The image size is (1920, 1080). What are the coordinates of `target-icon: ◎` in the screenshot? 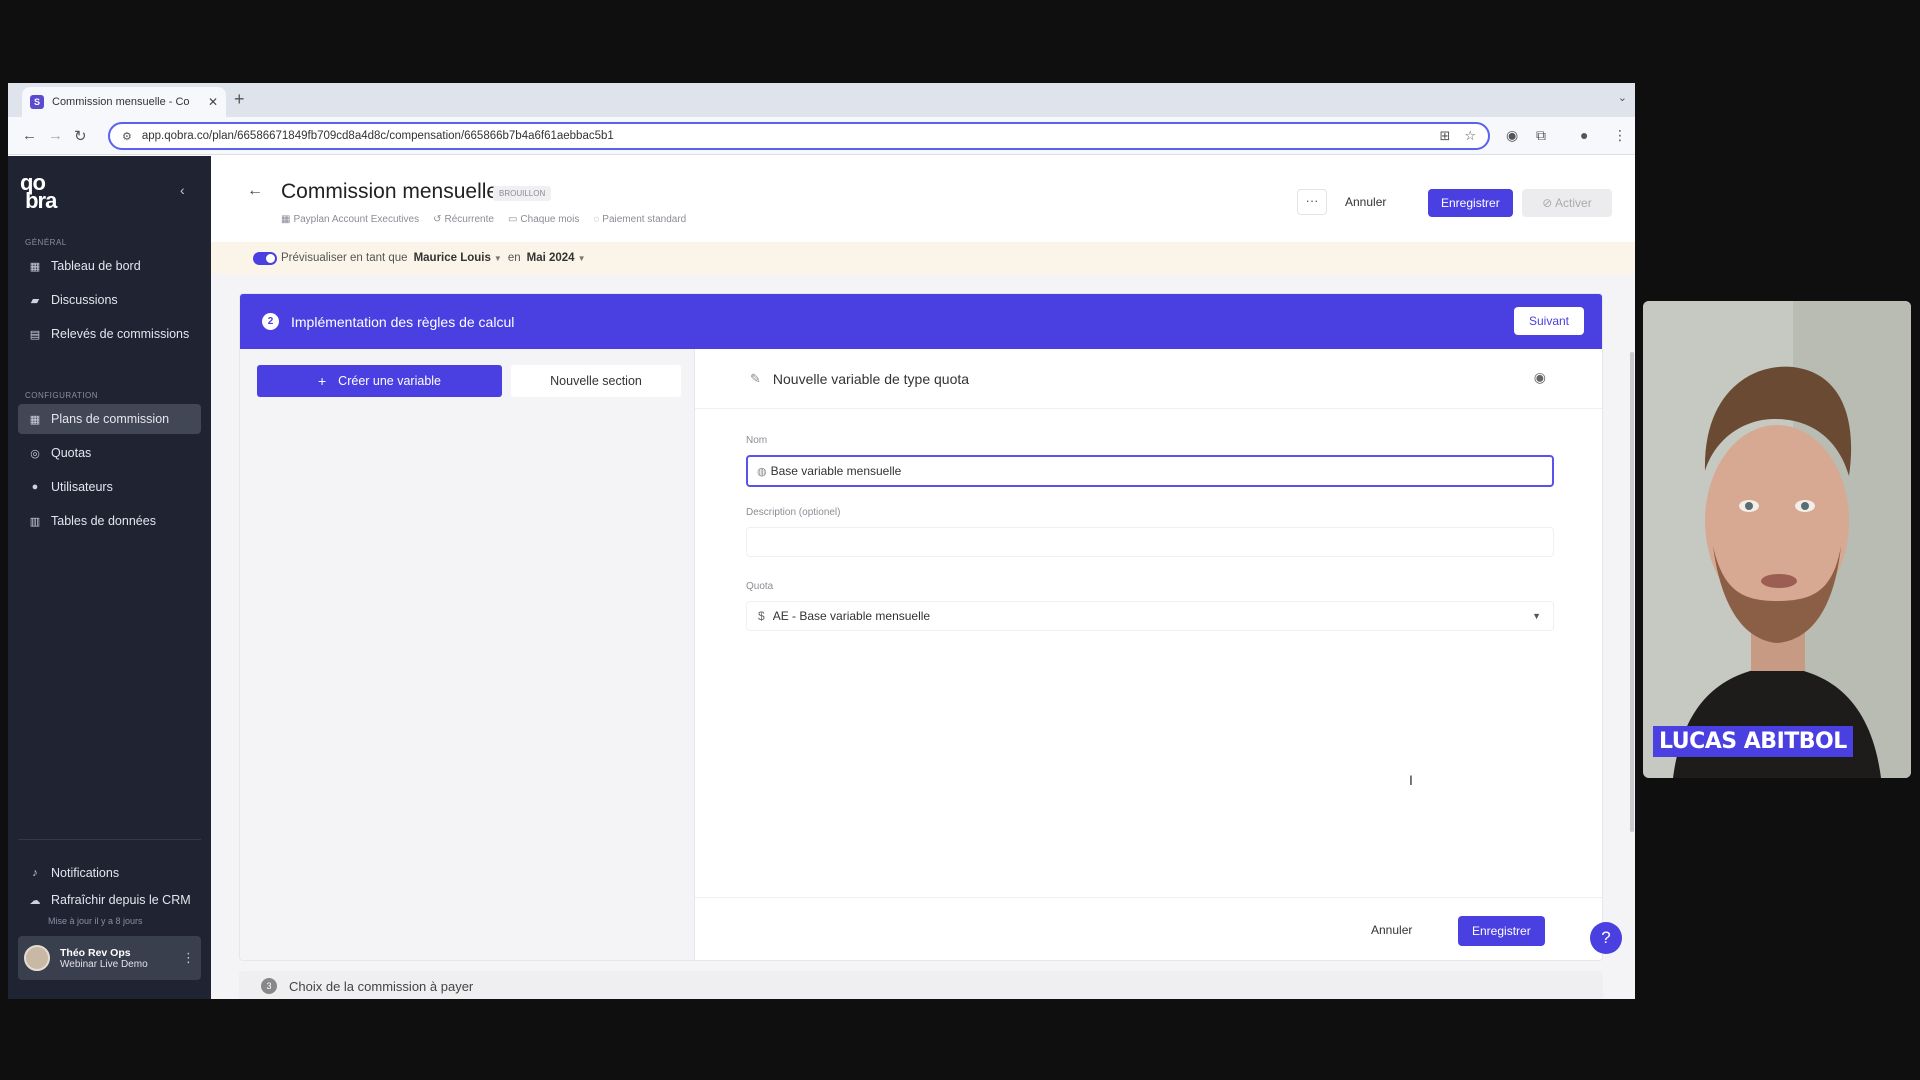 It's located at (35, 453).